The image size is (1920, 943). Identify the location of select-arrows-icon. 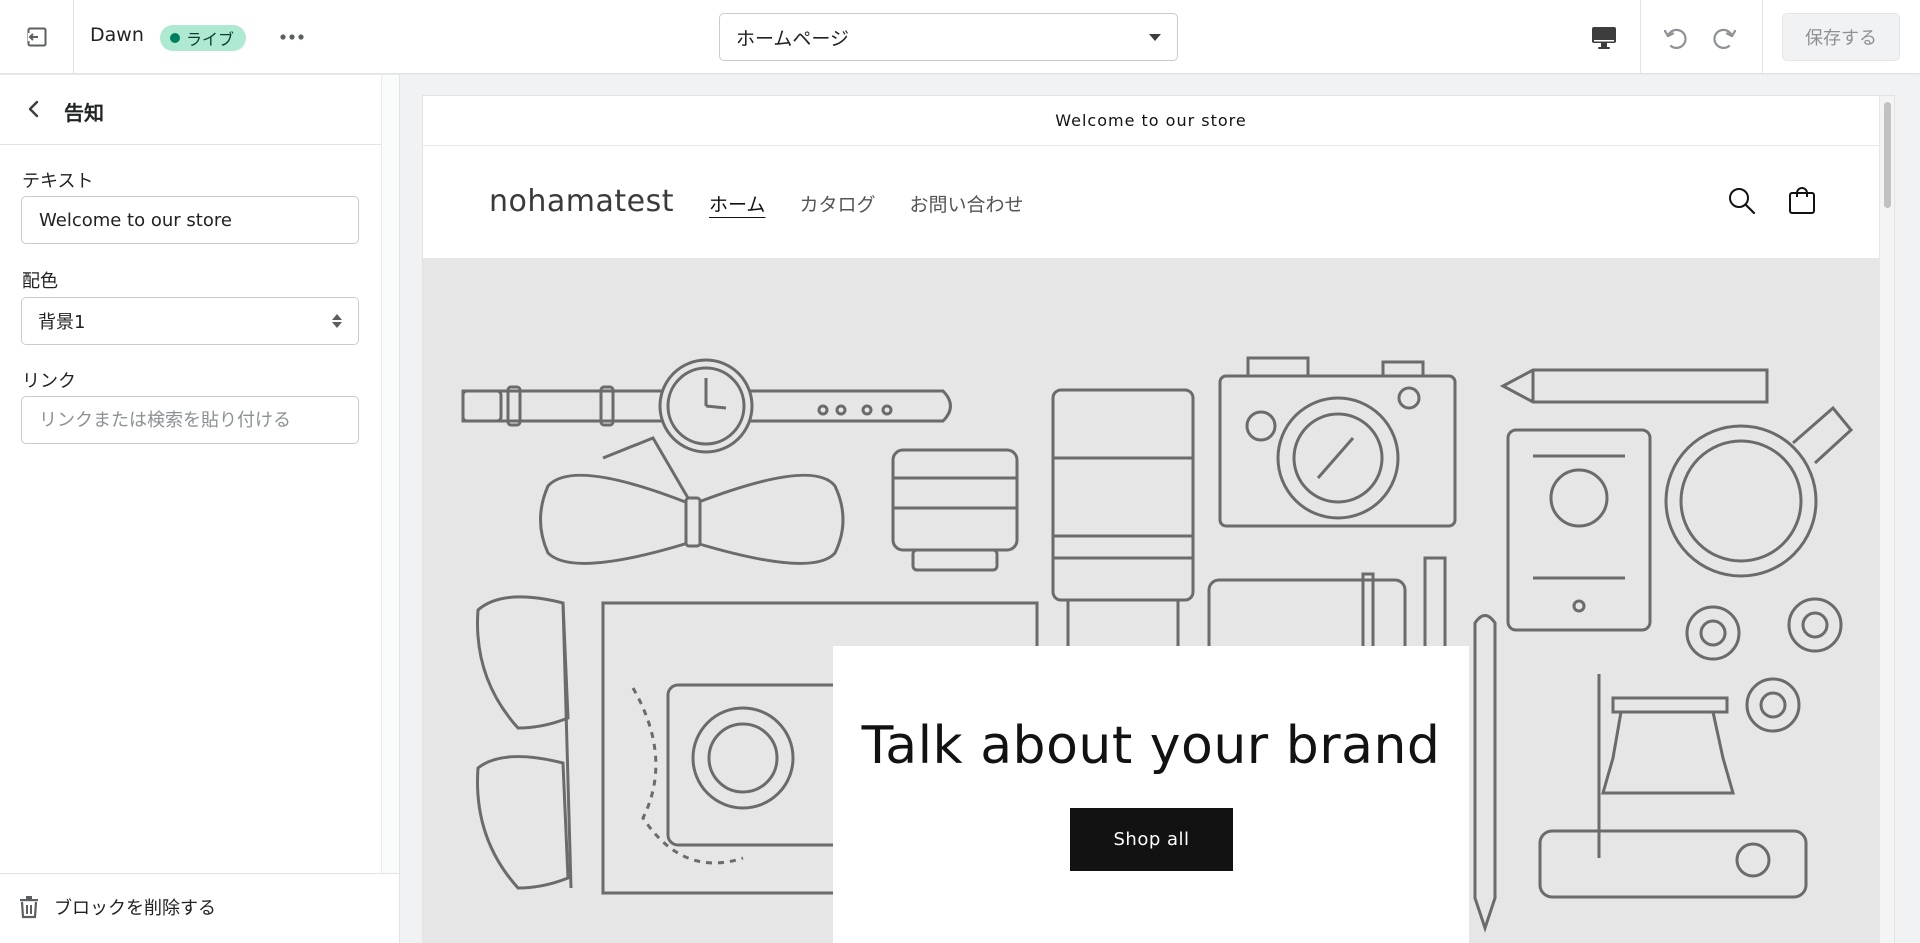
(337, 321).